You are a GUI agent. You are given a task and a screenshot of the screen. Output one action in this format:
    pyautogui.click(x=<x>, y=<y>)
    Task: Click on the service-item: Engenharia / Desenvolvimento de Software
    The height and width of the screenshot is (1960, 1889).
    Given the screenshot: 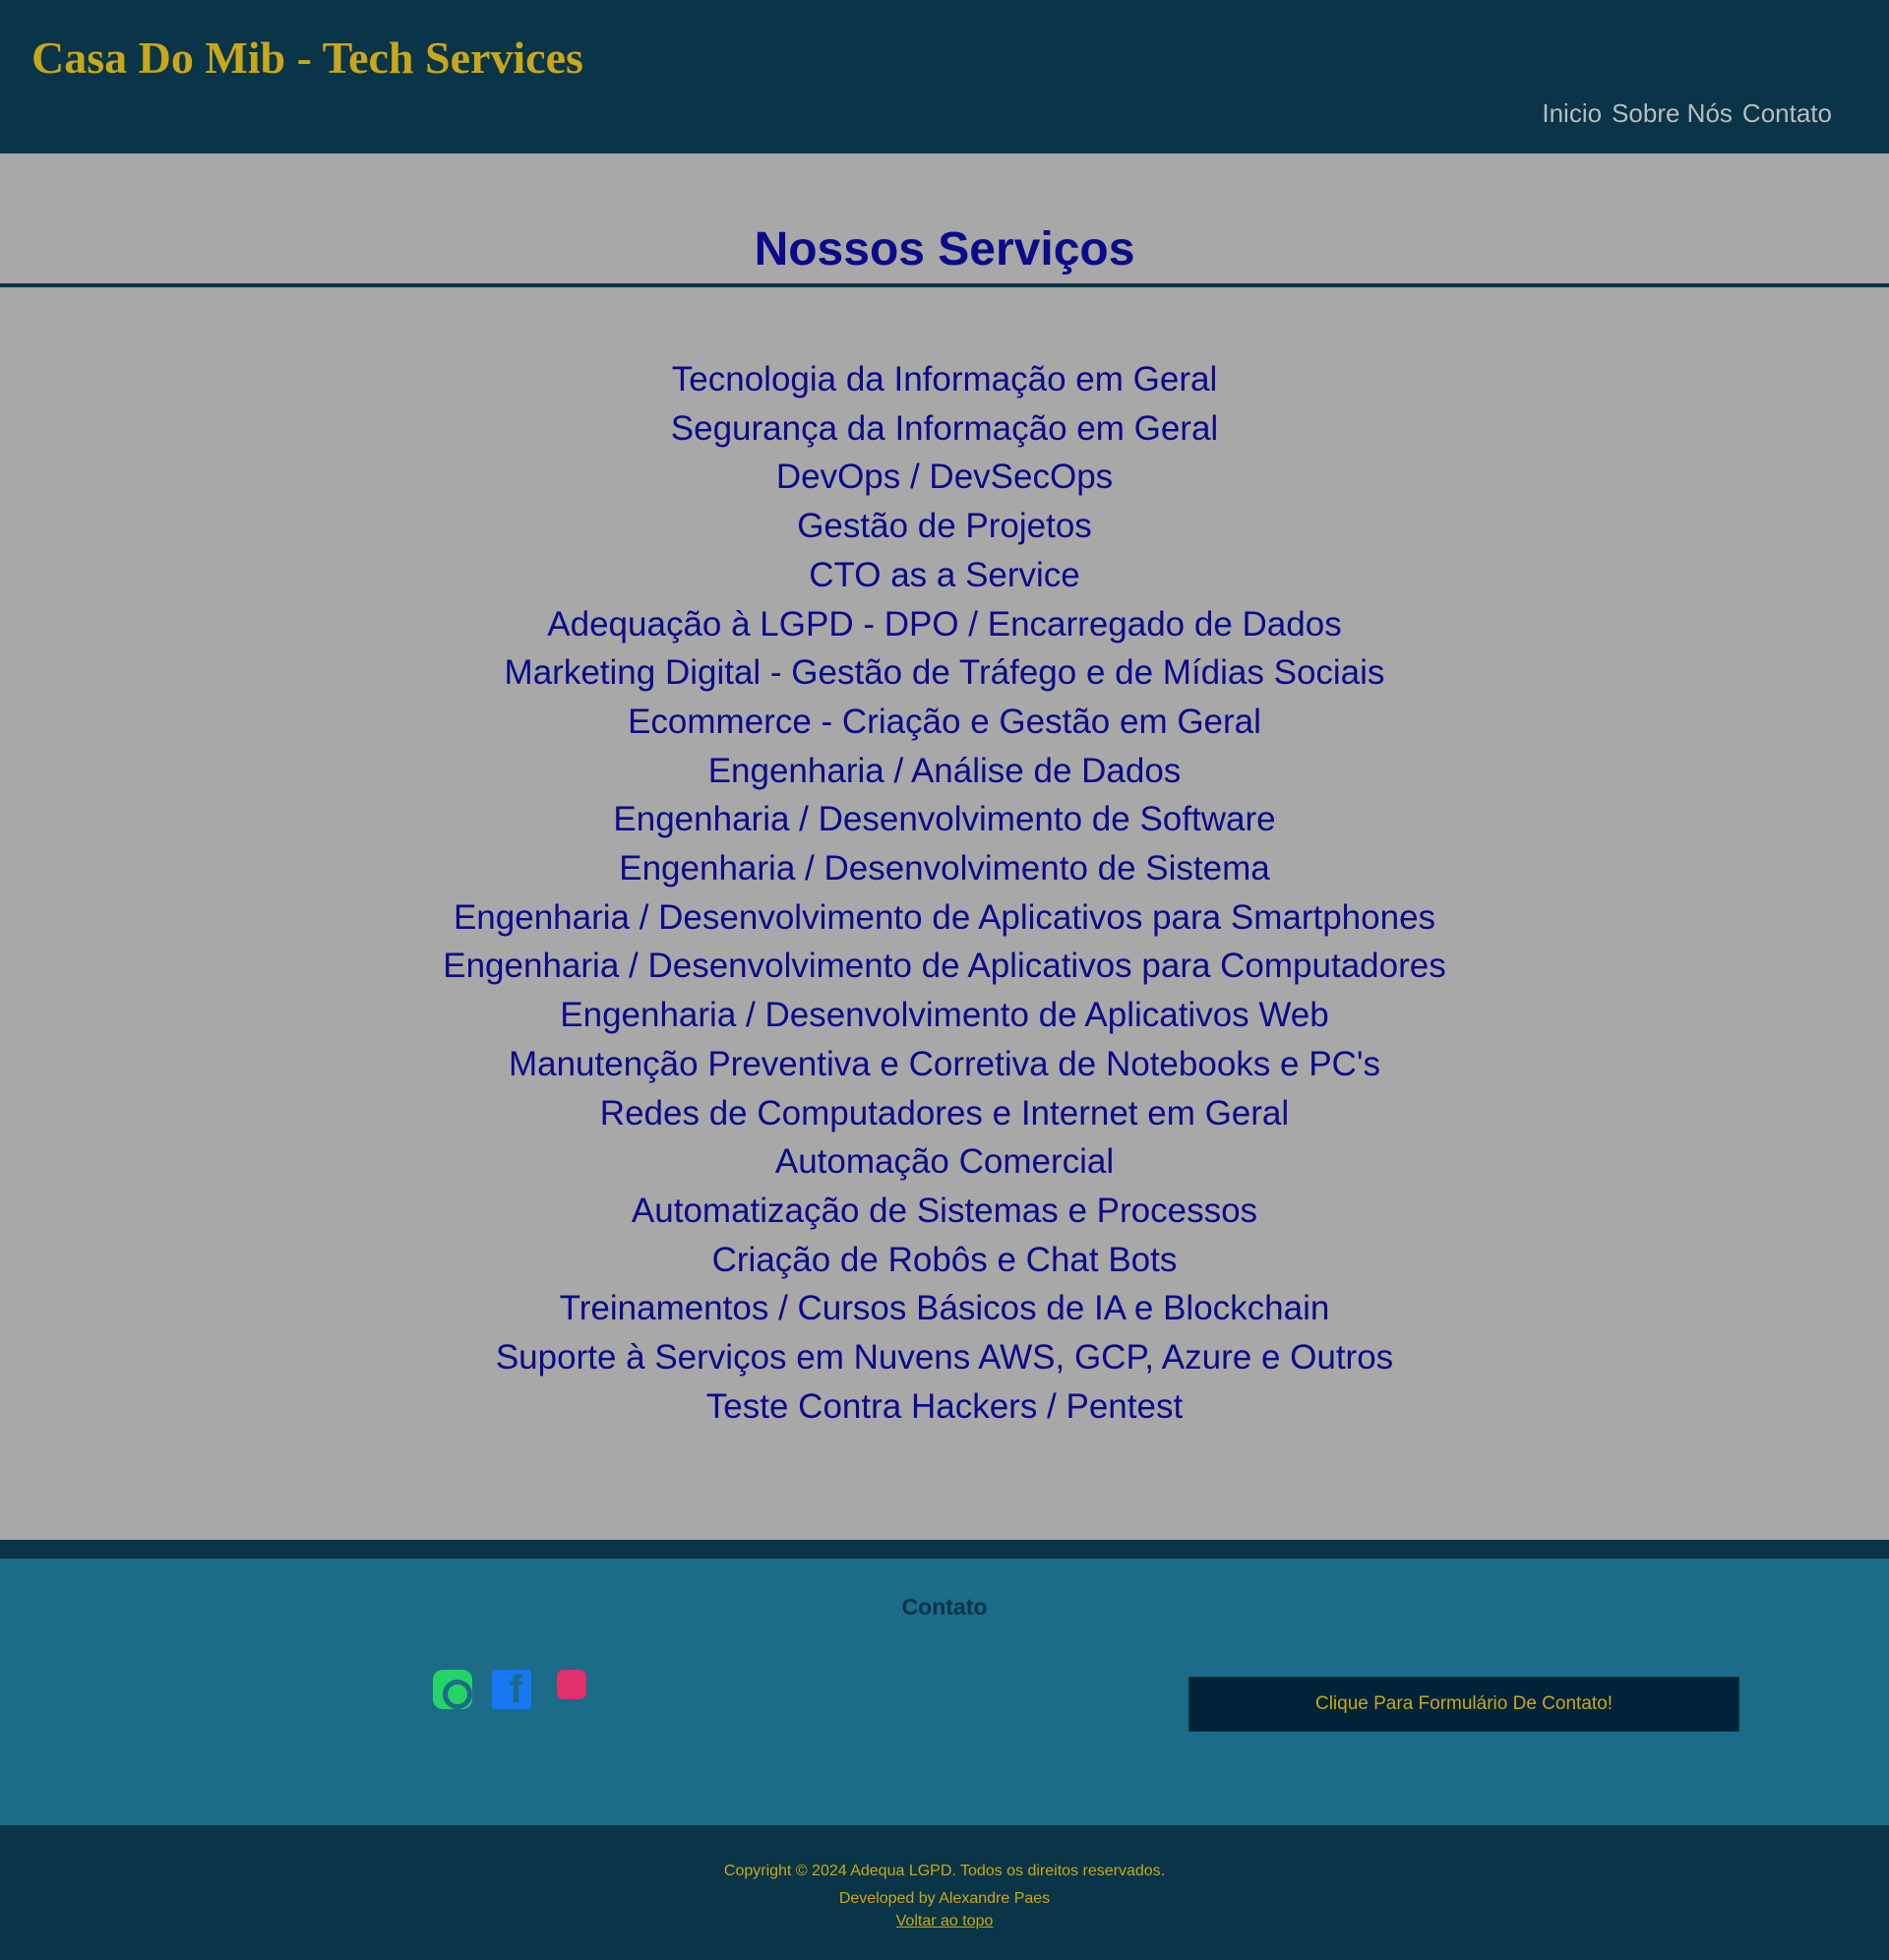 What is the action you would take?
    pyautogui.click(x=945, y=819)
    